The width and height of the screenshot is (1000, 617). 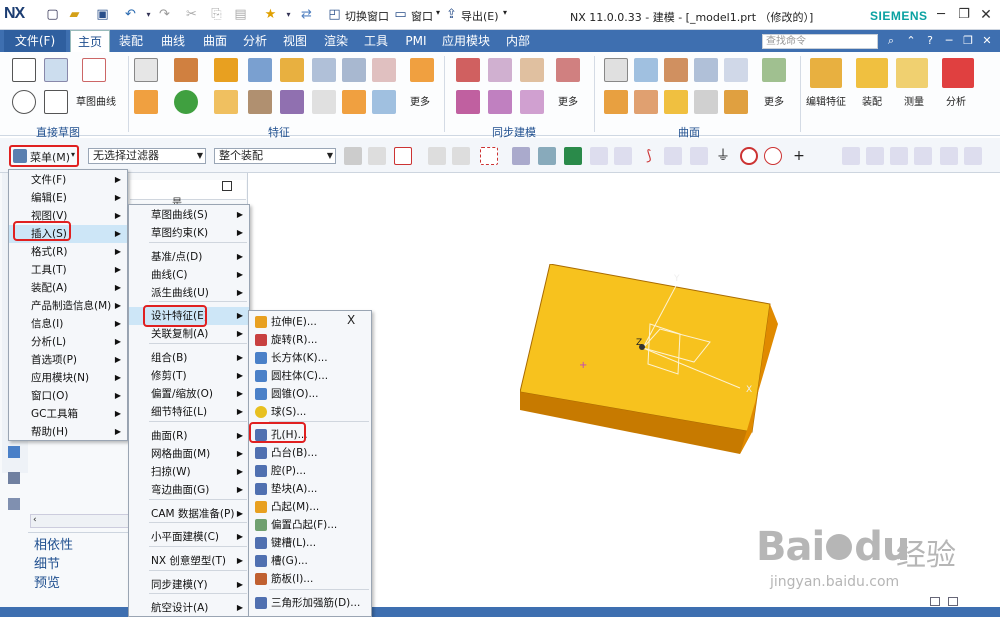 I want to click on insert-menu-item-18: 同步建模(Y) ▶, so click(x=189, y=585).